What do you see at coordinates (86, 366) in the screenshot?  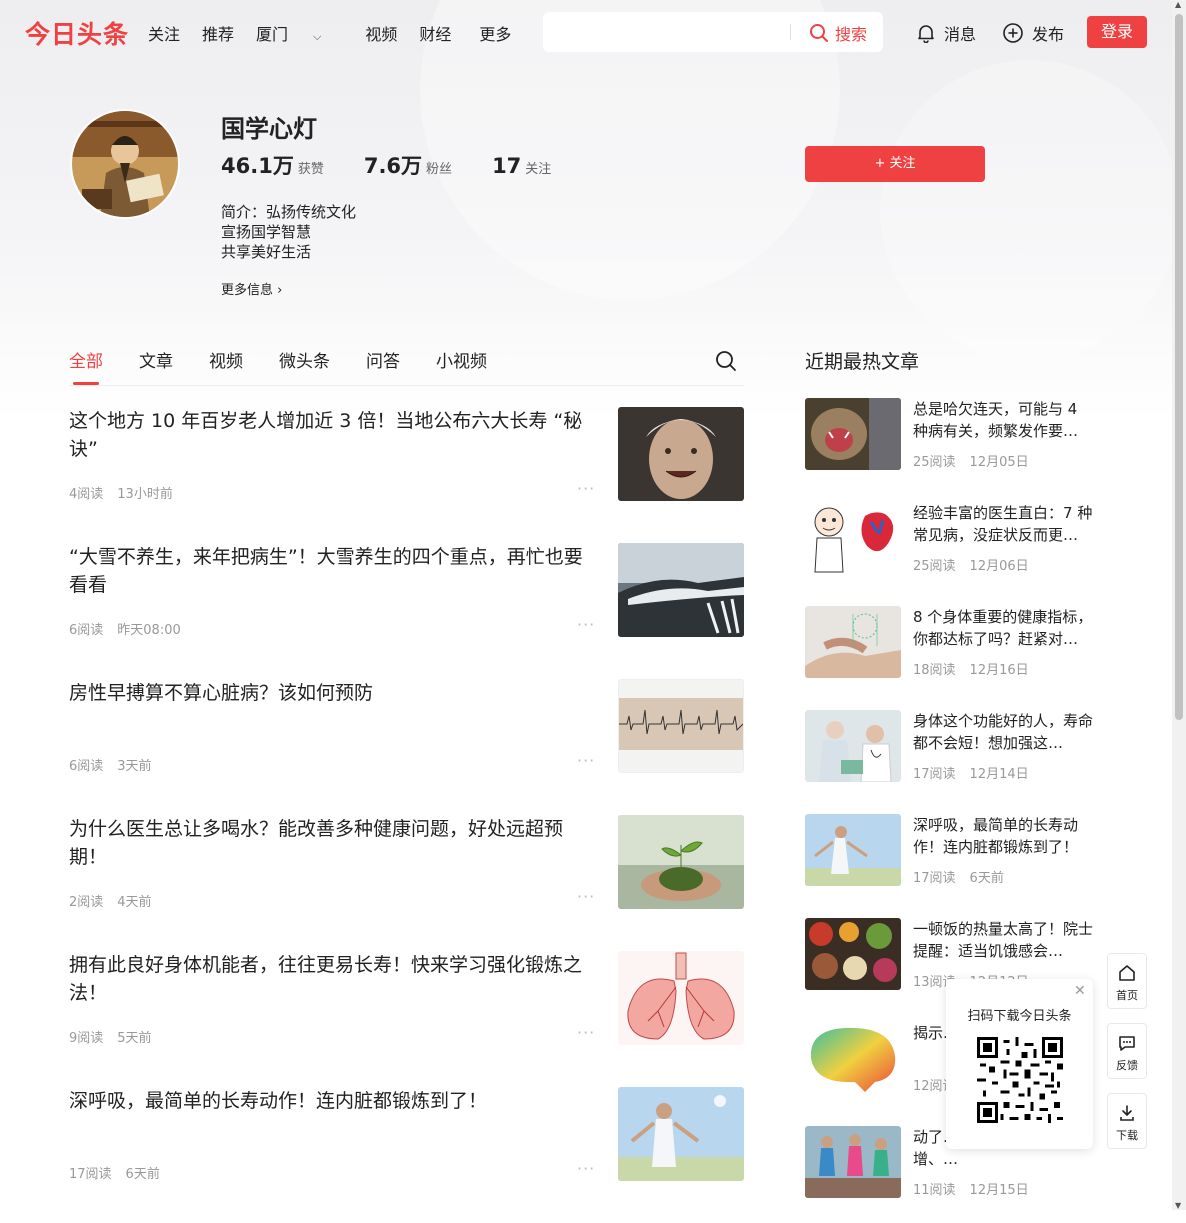 I see `tab-all: 全部` at bounding box center [86, 366].